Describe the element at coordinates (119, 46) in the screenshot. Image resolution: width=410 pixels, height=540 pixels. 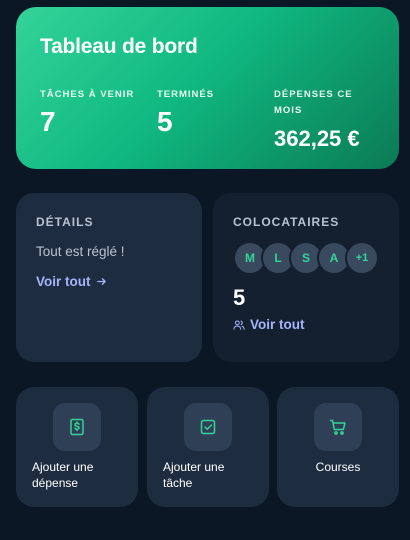
I see `page-title: Tableau de bord` at that location.